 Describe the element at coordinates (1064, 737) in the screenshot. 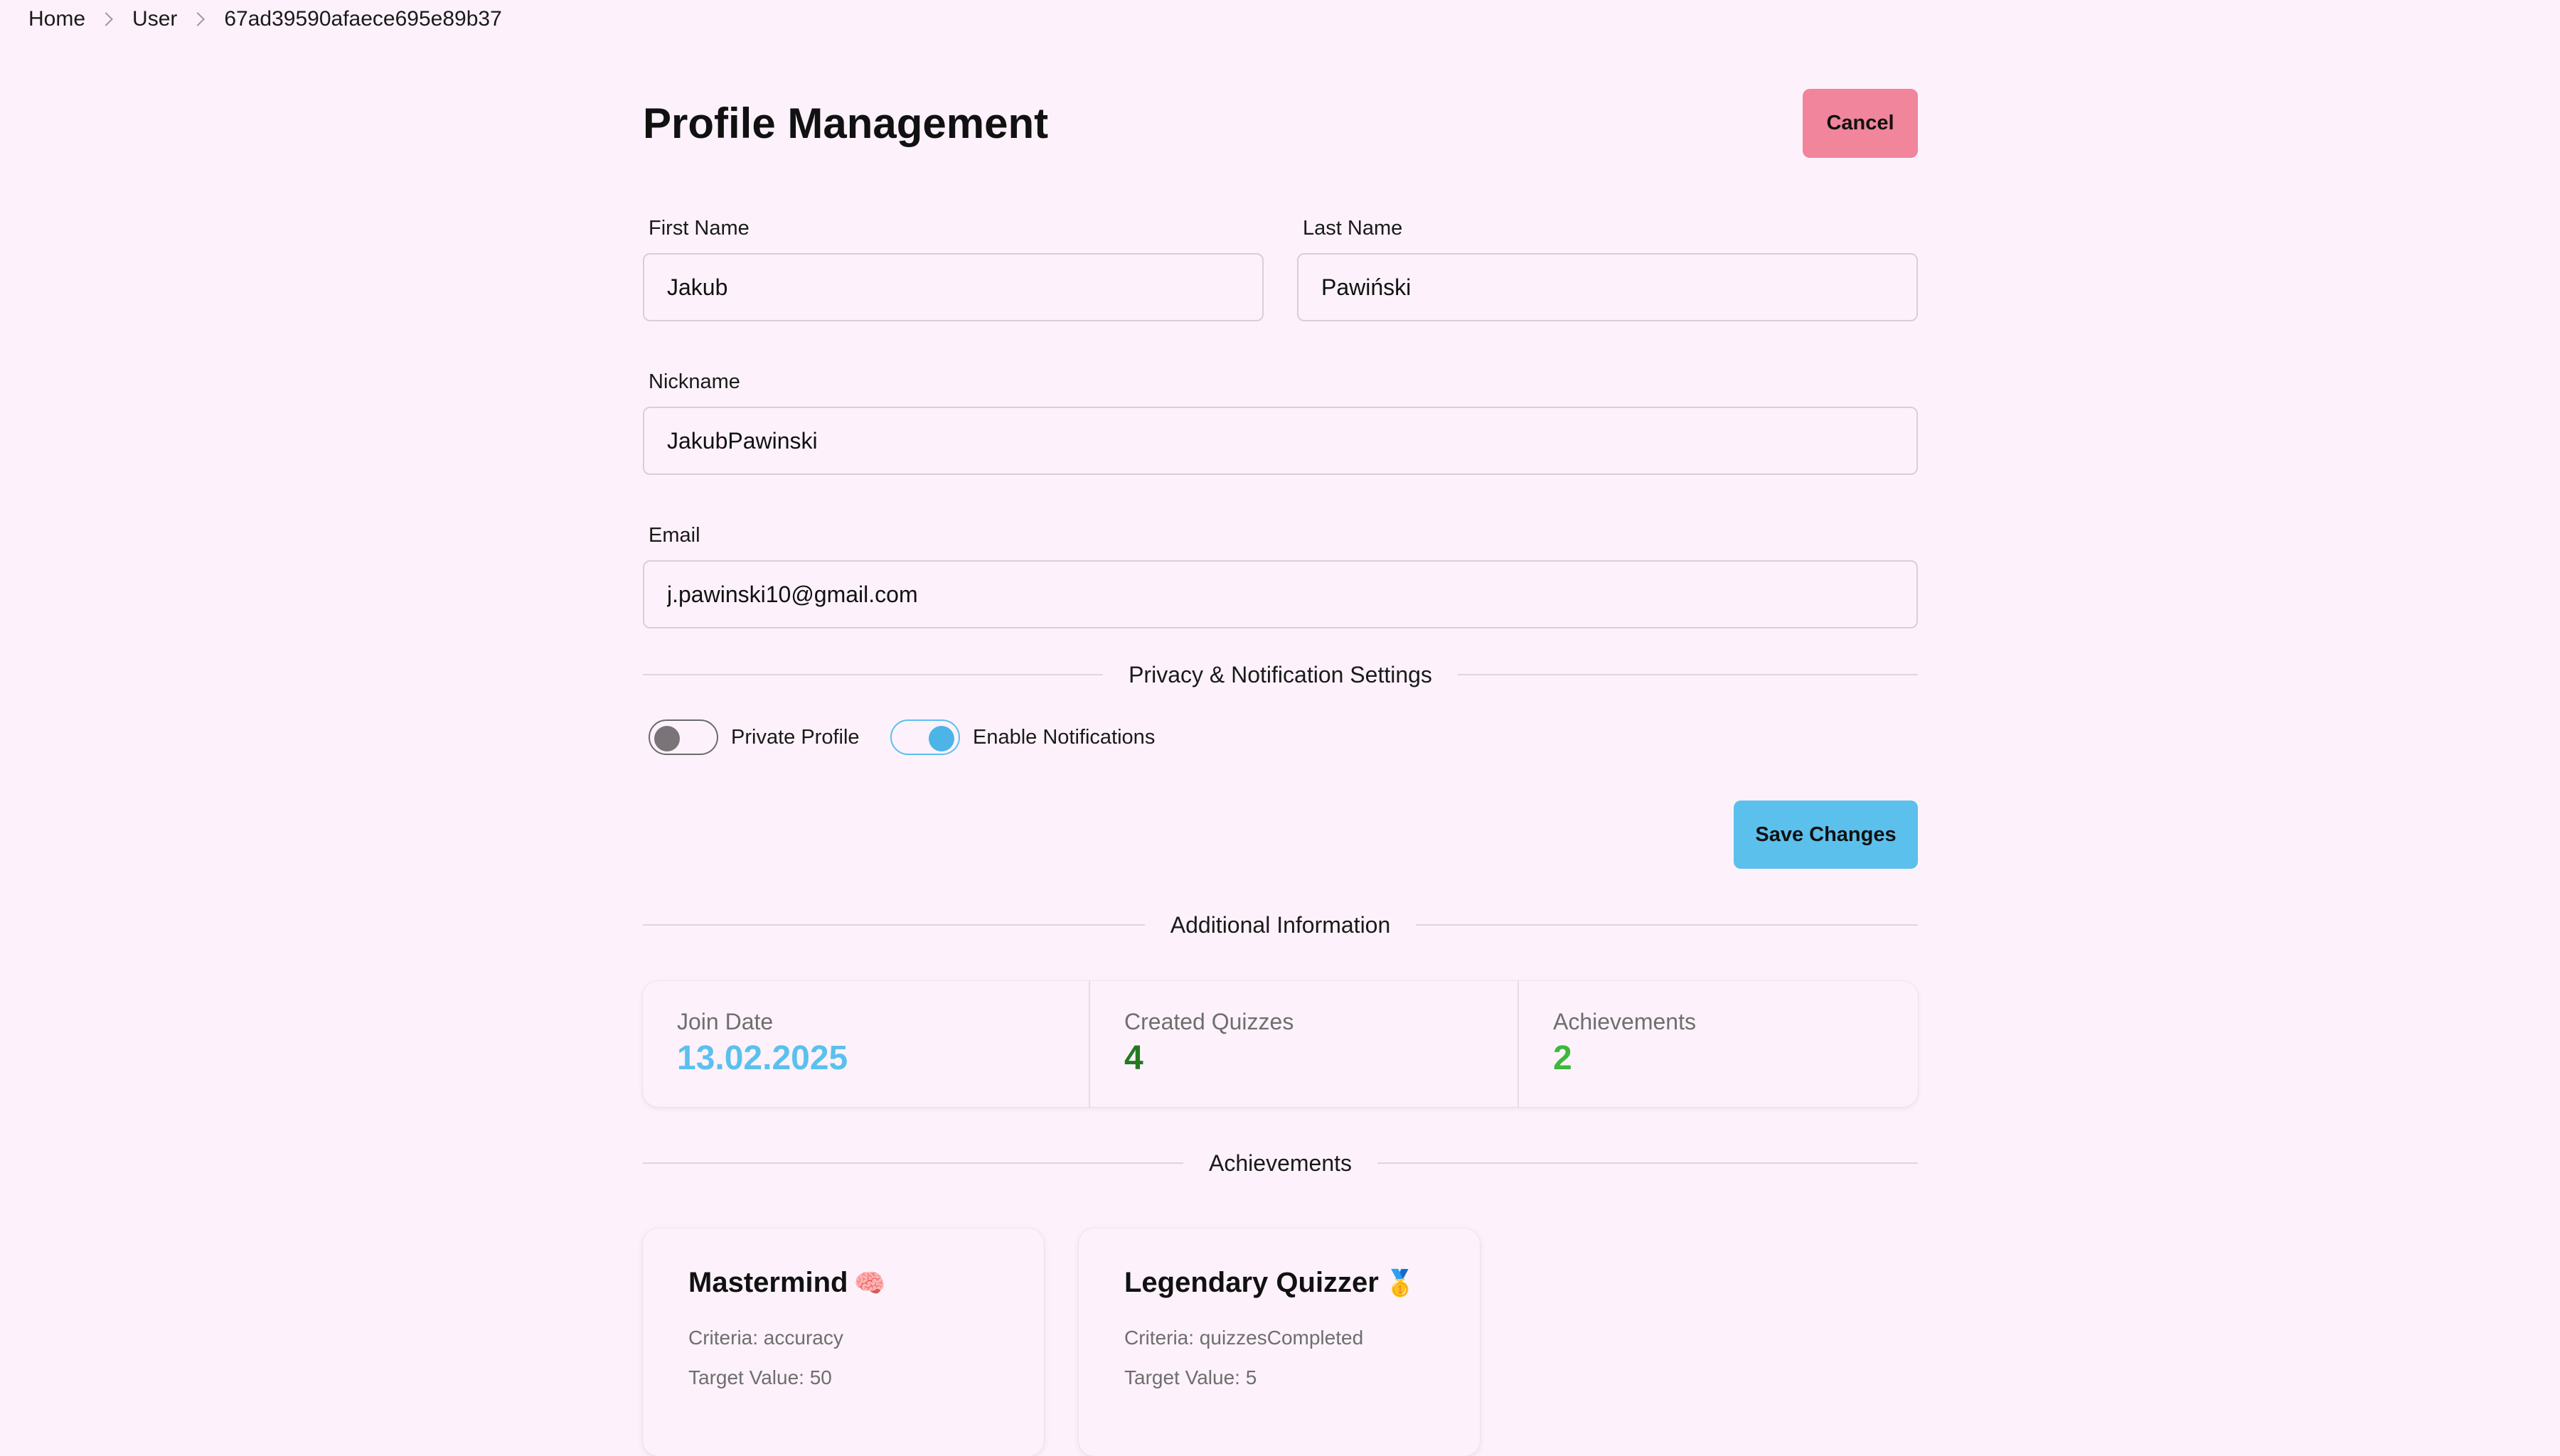

I see `notifications-label: Enable Notifications` at that location.